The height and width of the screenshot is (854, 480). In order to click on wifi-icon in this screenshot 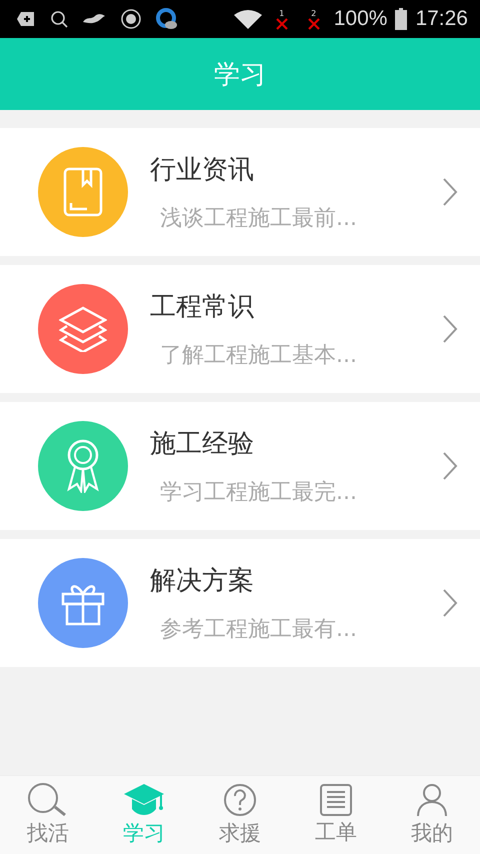, I will do `click(248, 19)`.